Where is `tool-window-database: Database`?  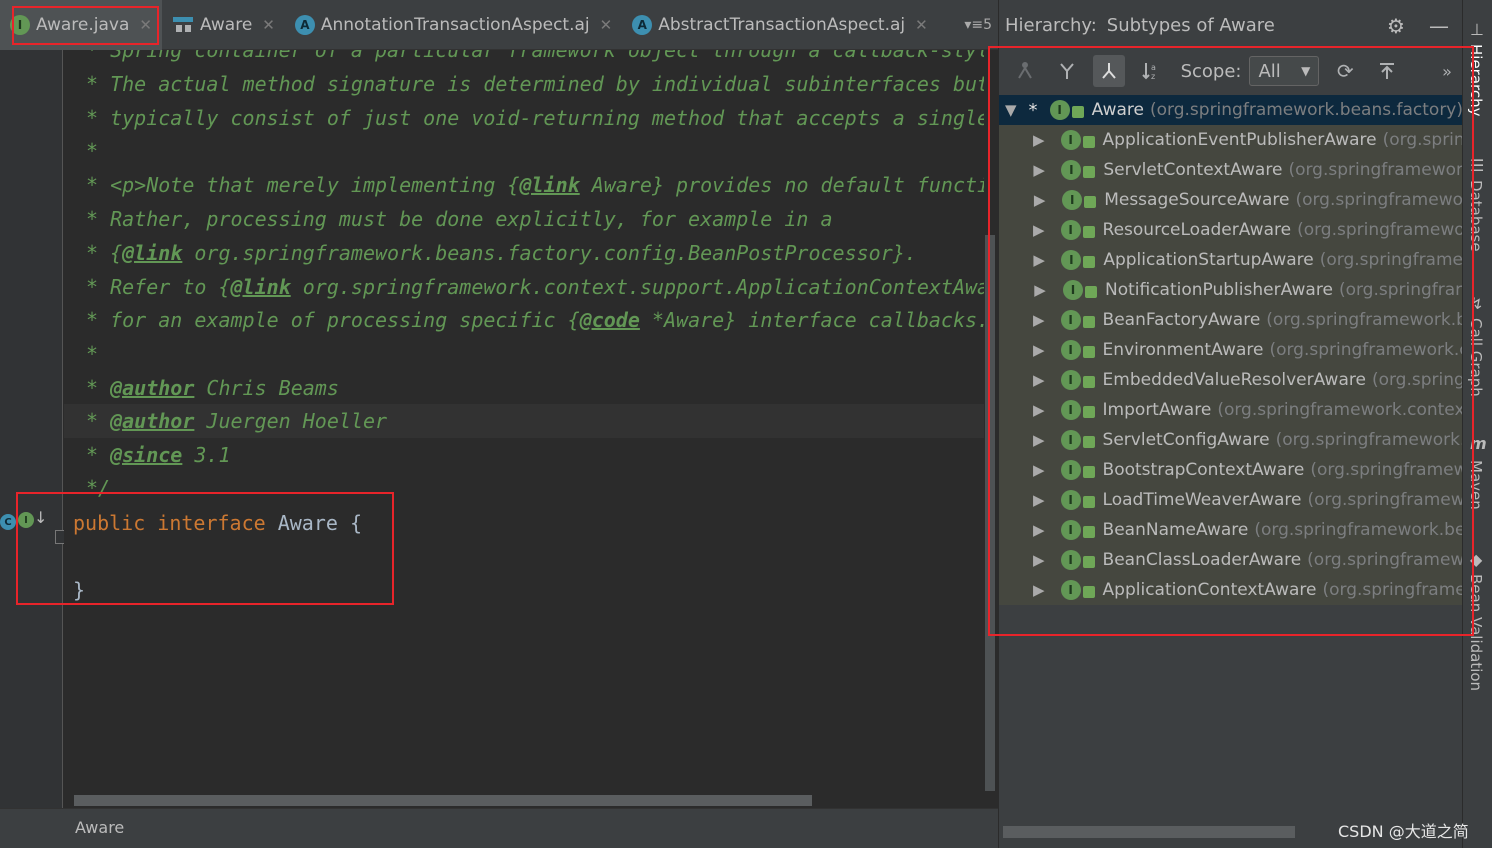 tool-window-database: Database is located at coordinates (1476, 216).